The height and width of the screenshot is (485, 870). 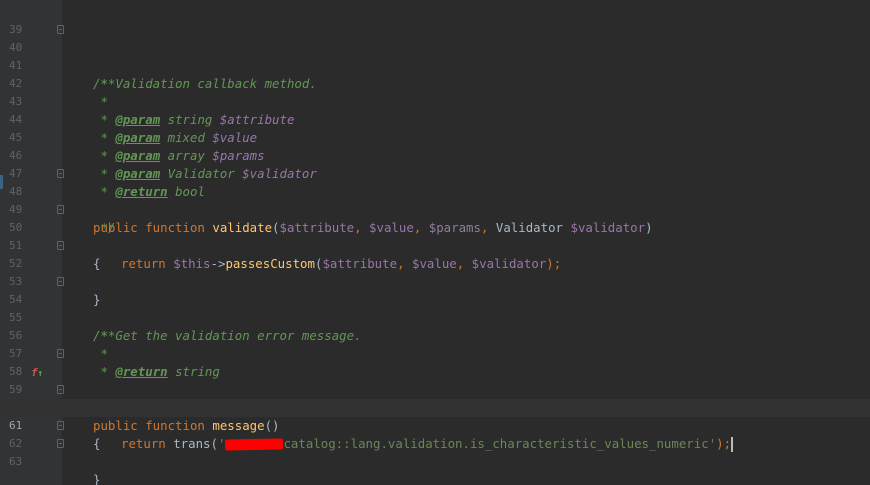 What do you see at coordinates (16, 461) in the screenshot?
I see `line-number: 63` at bounding box center [16, 461].